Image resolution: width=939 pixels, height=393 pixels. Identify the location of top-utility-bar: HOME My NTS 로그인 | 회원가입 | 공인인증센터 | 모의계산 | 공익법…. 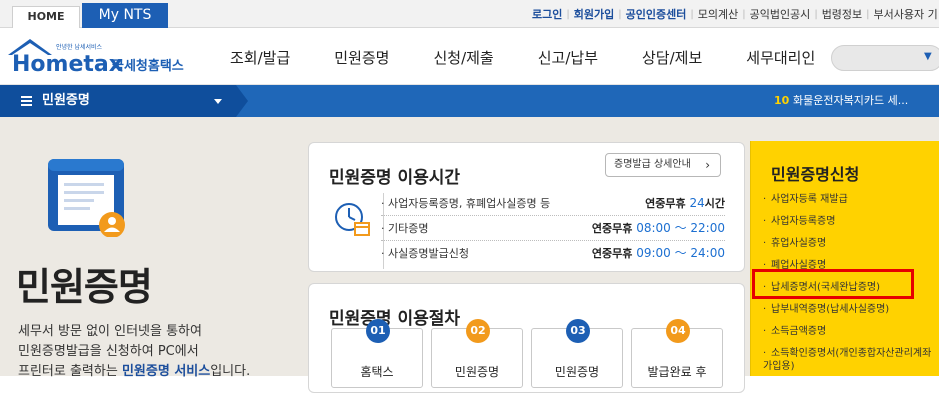
(469, 14).